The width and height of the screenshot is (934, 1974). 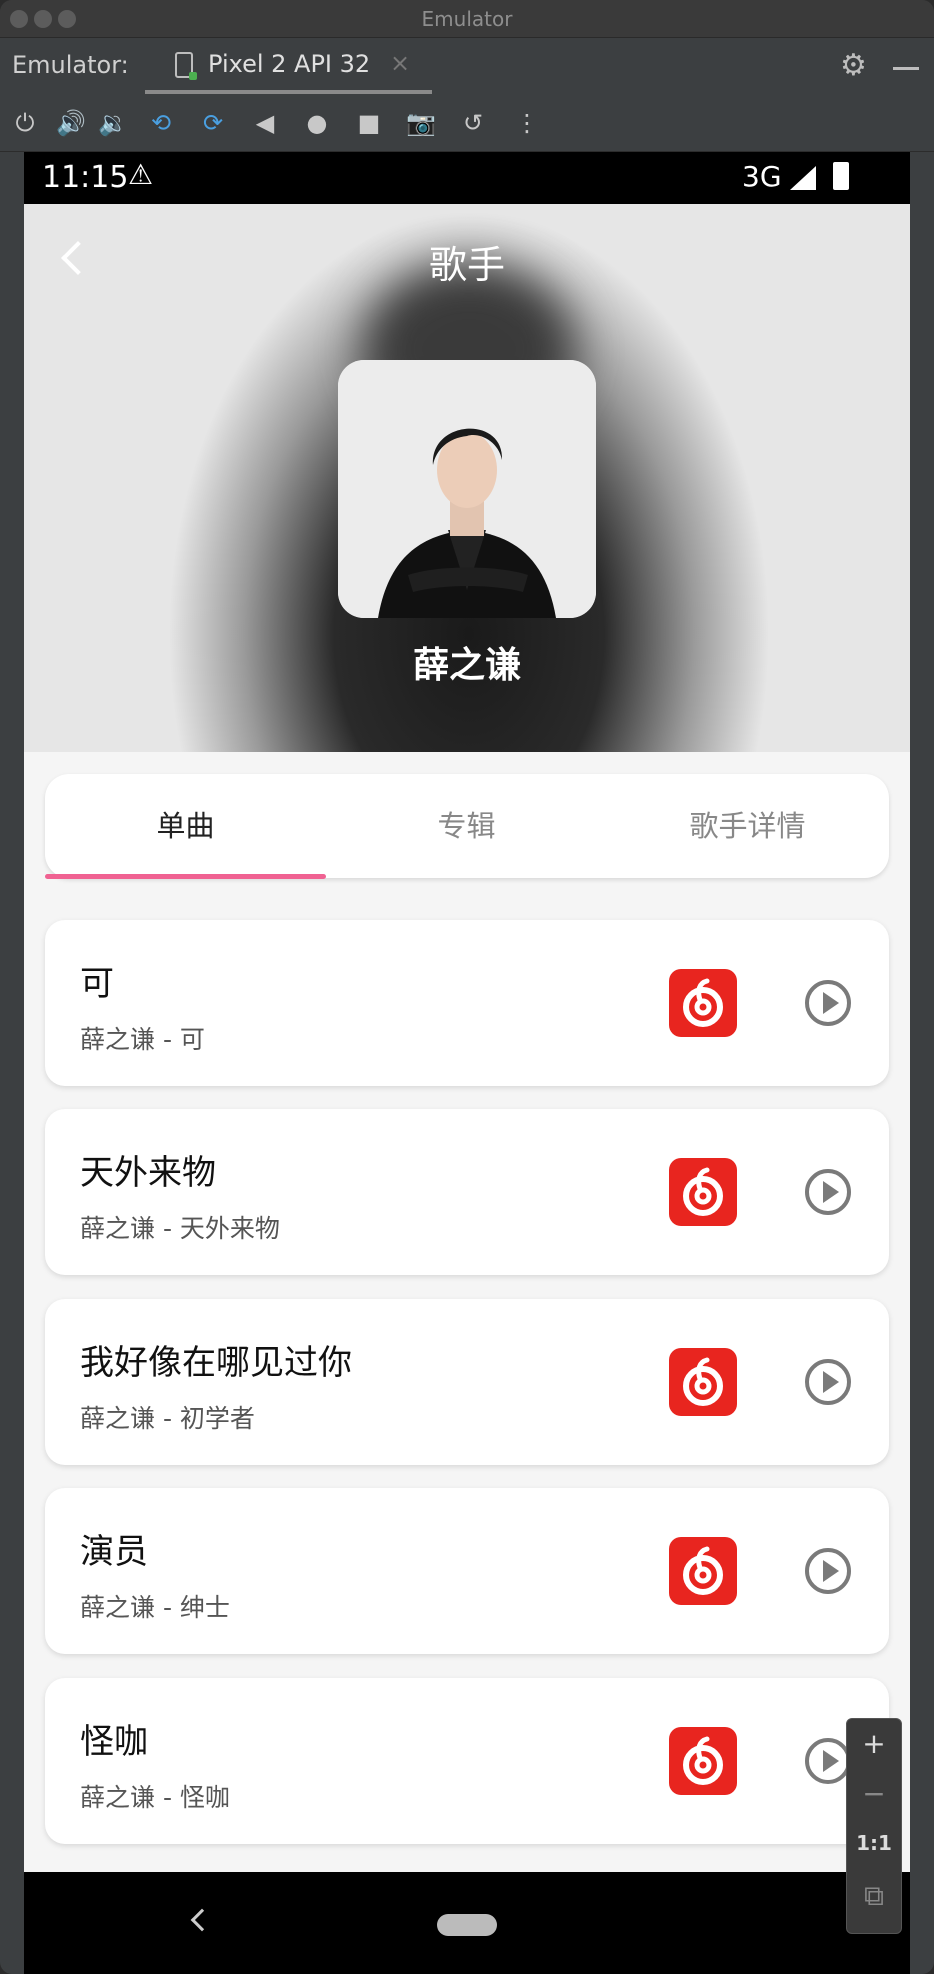 What do you see at coordinates (467, 1571) in the screenshot?
I see `song-card: 演员 薛之谦 - 绅士` at bounding box center [467, 1571].